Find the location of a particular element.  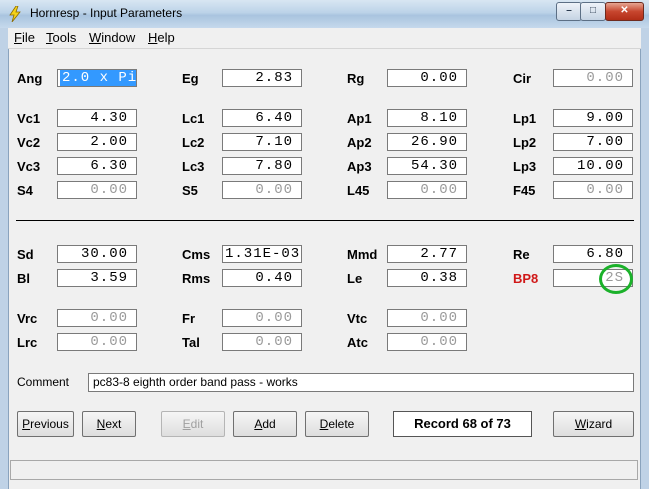

previous-button: Previous is located at coordinates (45, 424).